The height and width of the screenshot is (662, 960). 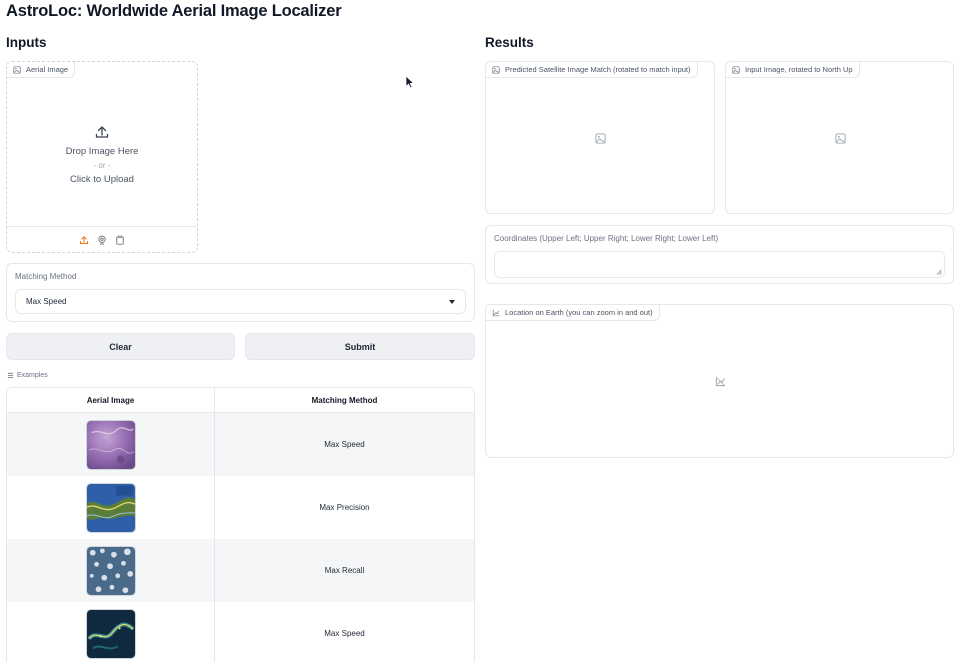 What do you see at coordinates (102, 165) in the screenshot?
I see `or-text: - or -` at bounding box center [102, 165].